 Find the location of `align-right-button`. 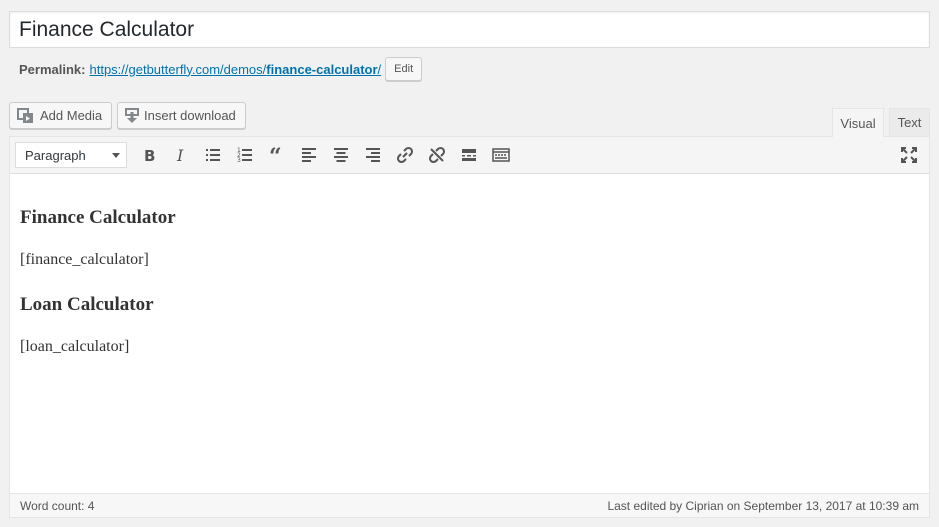

align-right-button is located at coordinates (373, 155).